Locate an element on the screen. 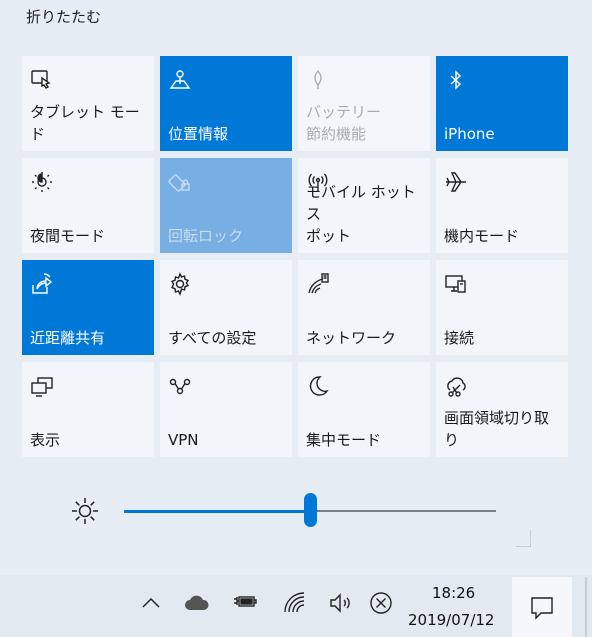  gear-icon is located at coordinates (180, 284).